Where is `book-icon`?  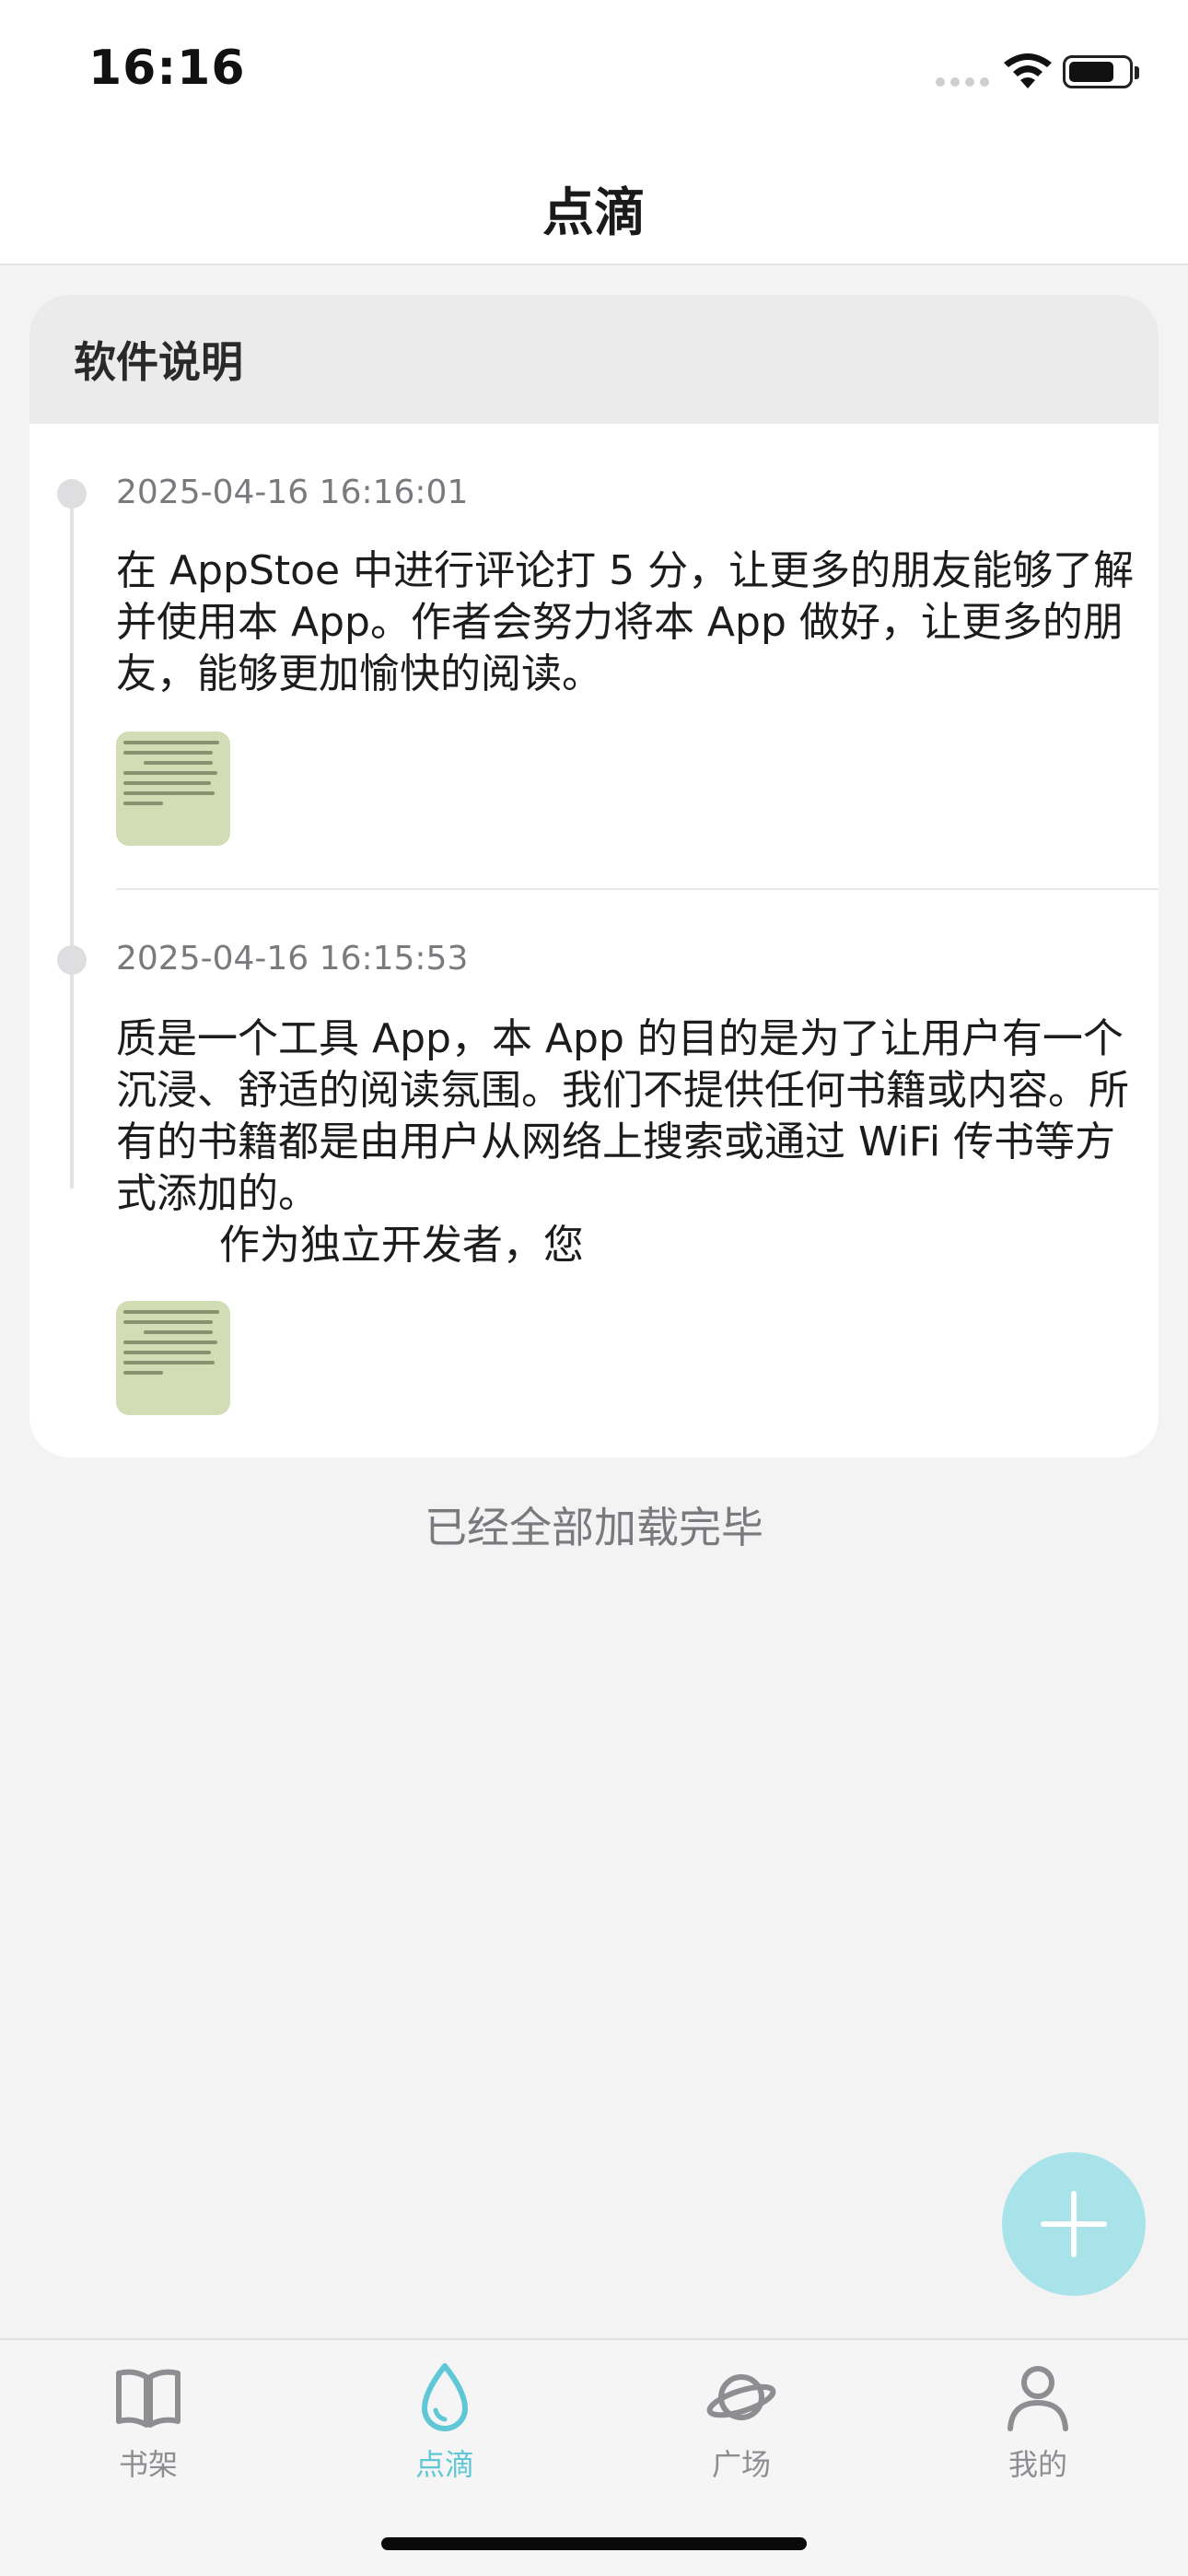
book-icon is located at coordinates (148, 2398).